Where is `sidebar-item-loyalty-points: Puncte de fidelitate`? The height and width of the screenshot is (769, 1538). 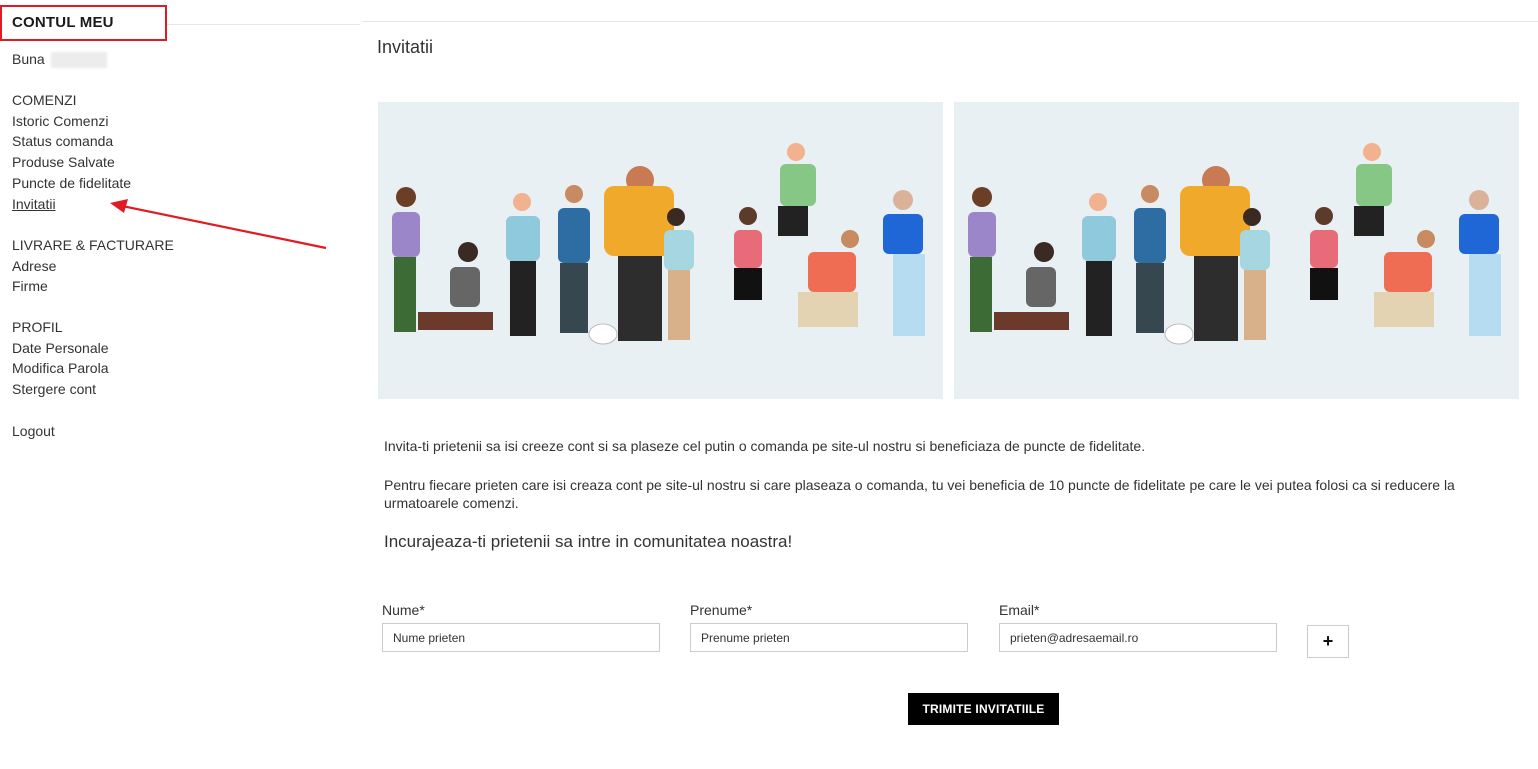 sidebar-item-loyalty-points: Puncte de fidelitate is located at coordinates (71, 183).